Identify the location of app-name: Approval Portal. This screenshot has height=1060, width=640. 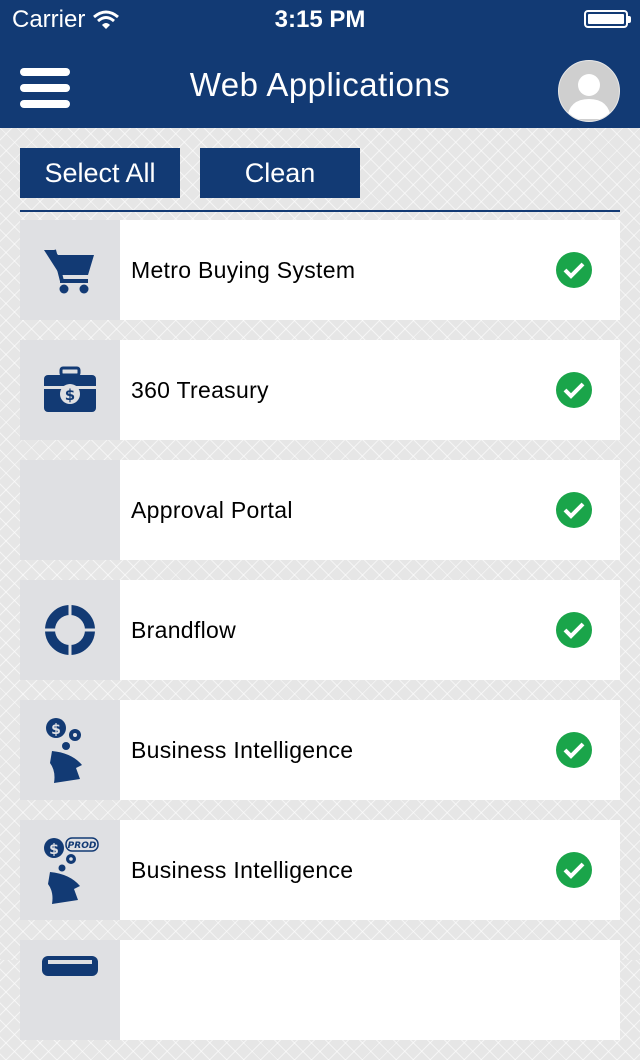
(212, 510).